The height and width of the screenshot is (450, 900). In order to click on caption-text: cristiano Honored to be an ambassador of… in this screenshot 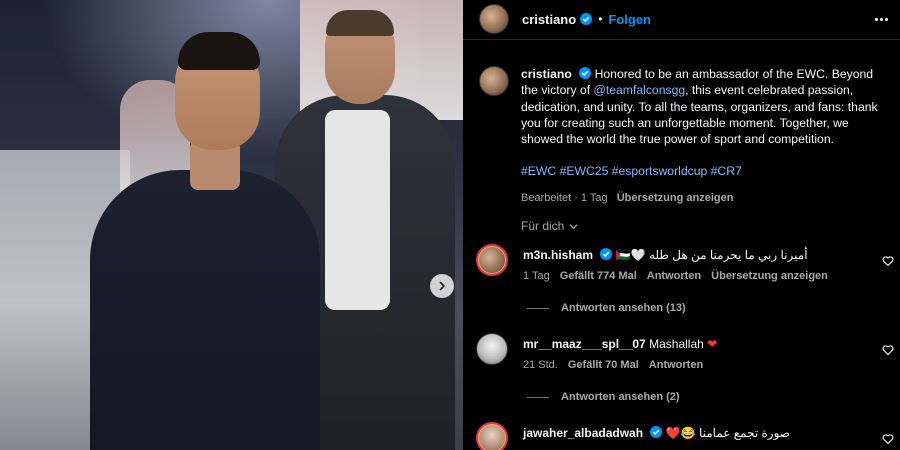, I will do `click(705, 136)`.